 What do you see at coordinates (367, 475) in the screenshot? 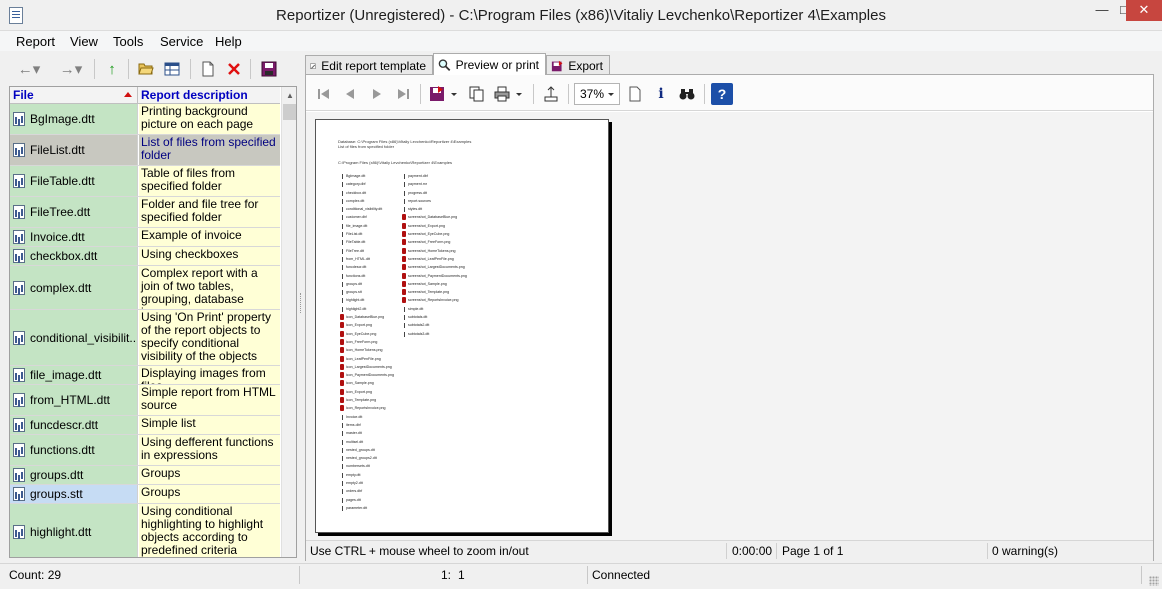
I see `page-file-entry: empty.dtt` at bounding box center [367, 475].